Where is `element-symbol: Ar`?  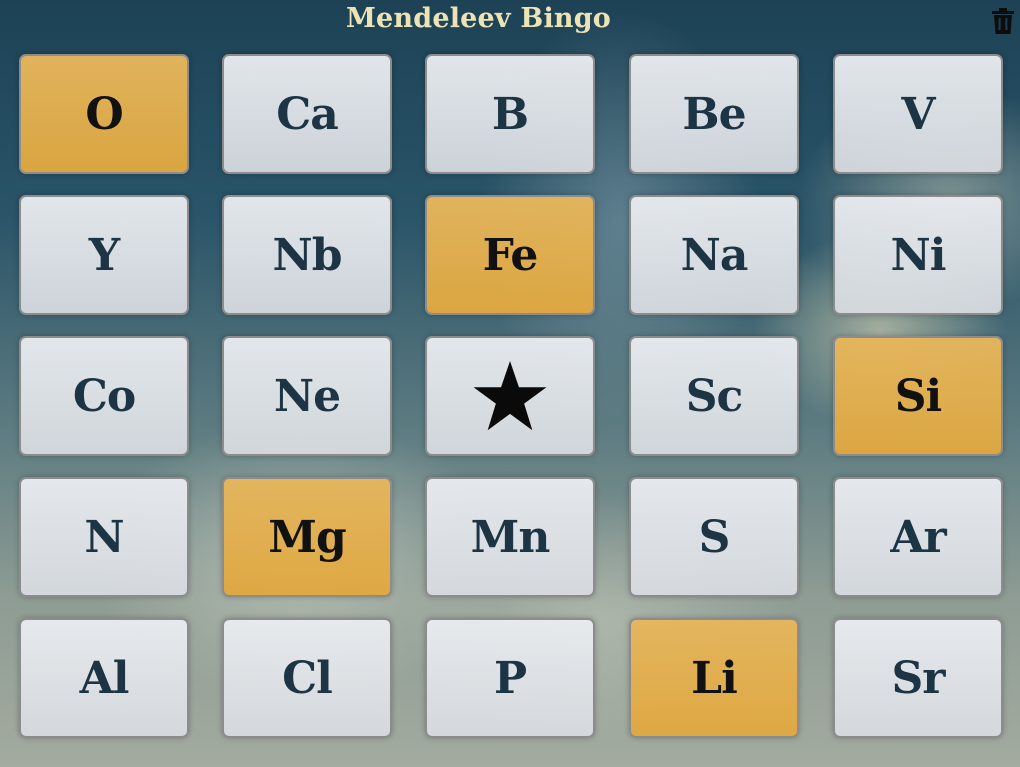
element-symbol: Ar is located at coordinates (918, 537).